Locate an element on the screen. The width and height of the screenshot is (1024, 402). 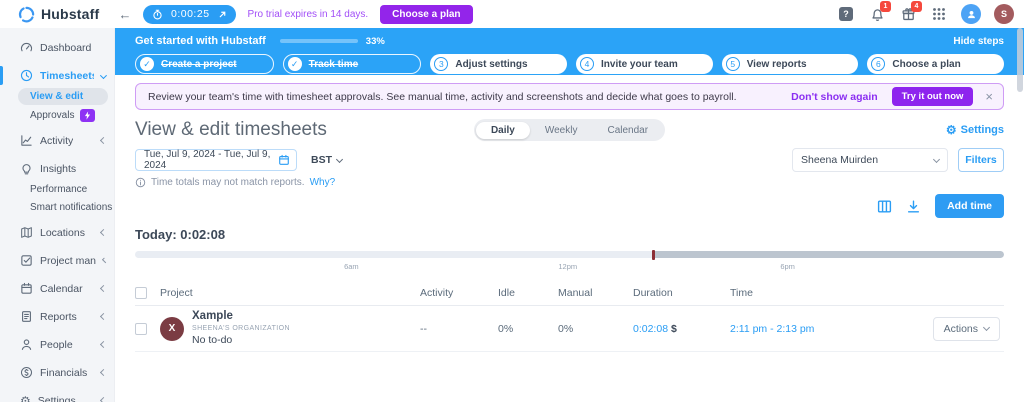
tab-daily: Daily is located at coordinates (502, 130).